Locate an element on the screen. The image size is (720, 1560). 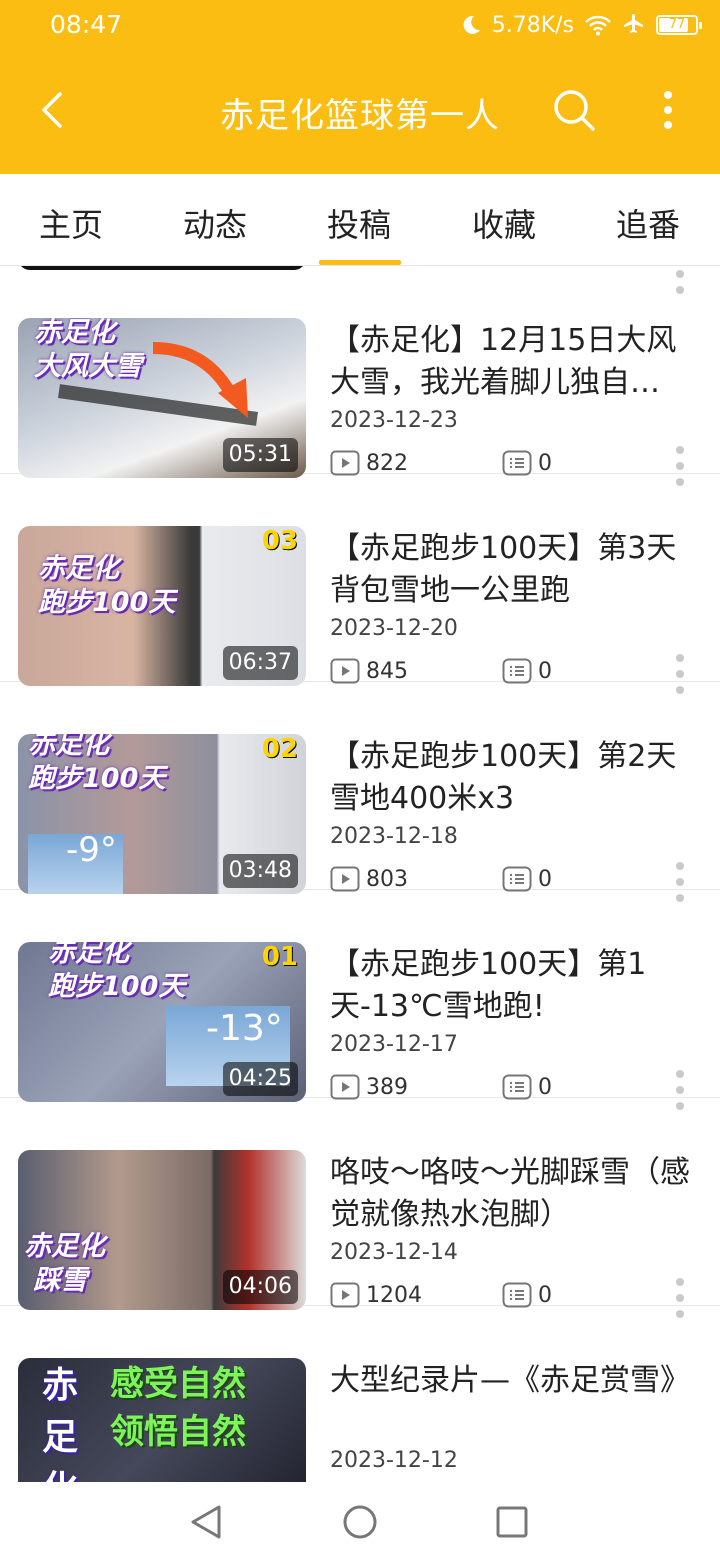
status-icons: 5.78K/s 77 is located at coordinates (581, 25).